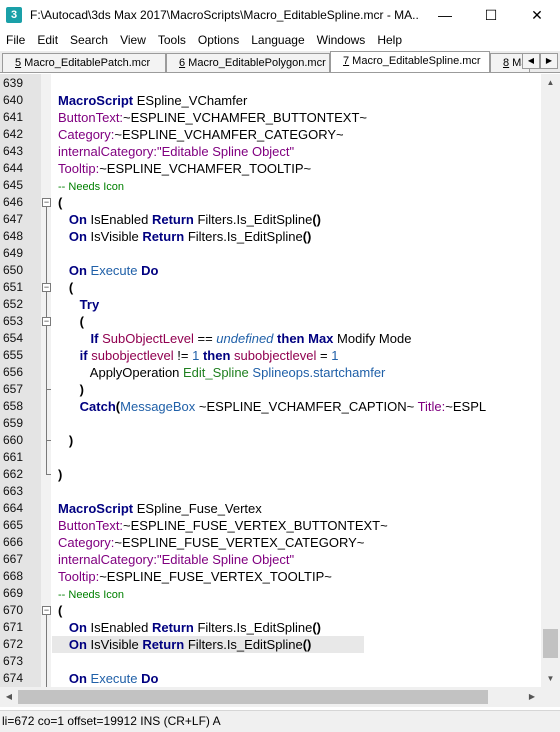  What do you see at coordinates (133, 40) in the screenshot?
I see `menu-view: View` at bounding box center [133, 40].